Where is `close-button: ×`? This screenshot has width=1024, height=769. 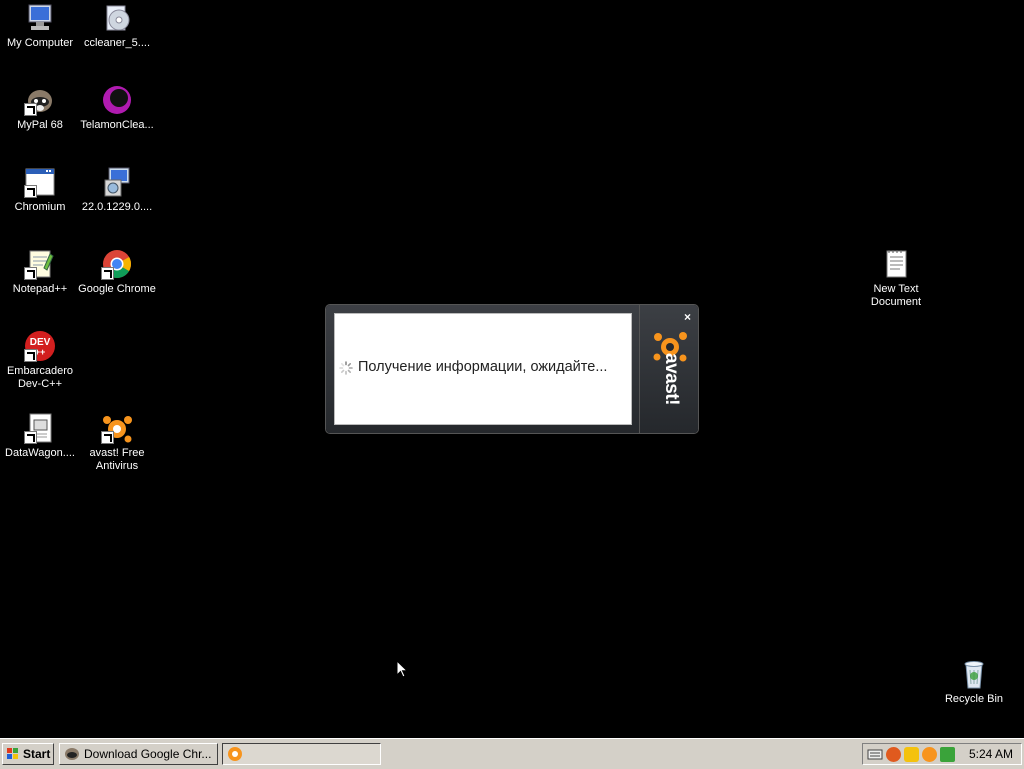 close-button: × is located at coordinates (687, 317).